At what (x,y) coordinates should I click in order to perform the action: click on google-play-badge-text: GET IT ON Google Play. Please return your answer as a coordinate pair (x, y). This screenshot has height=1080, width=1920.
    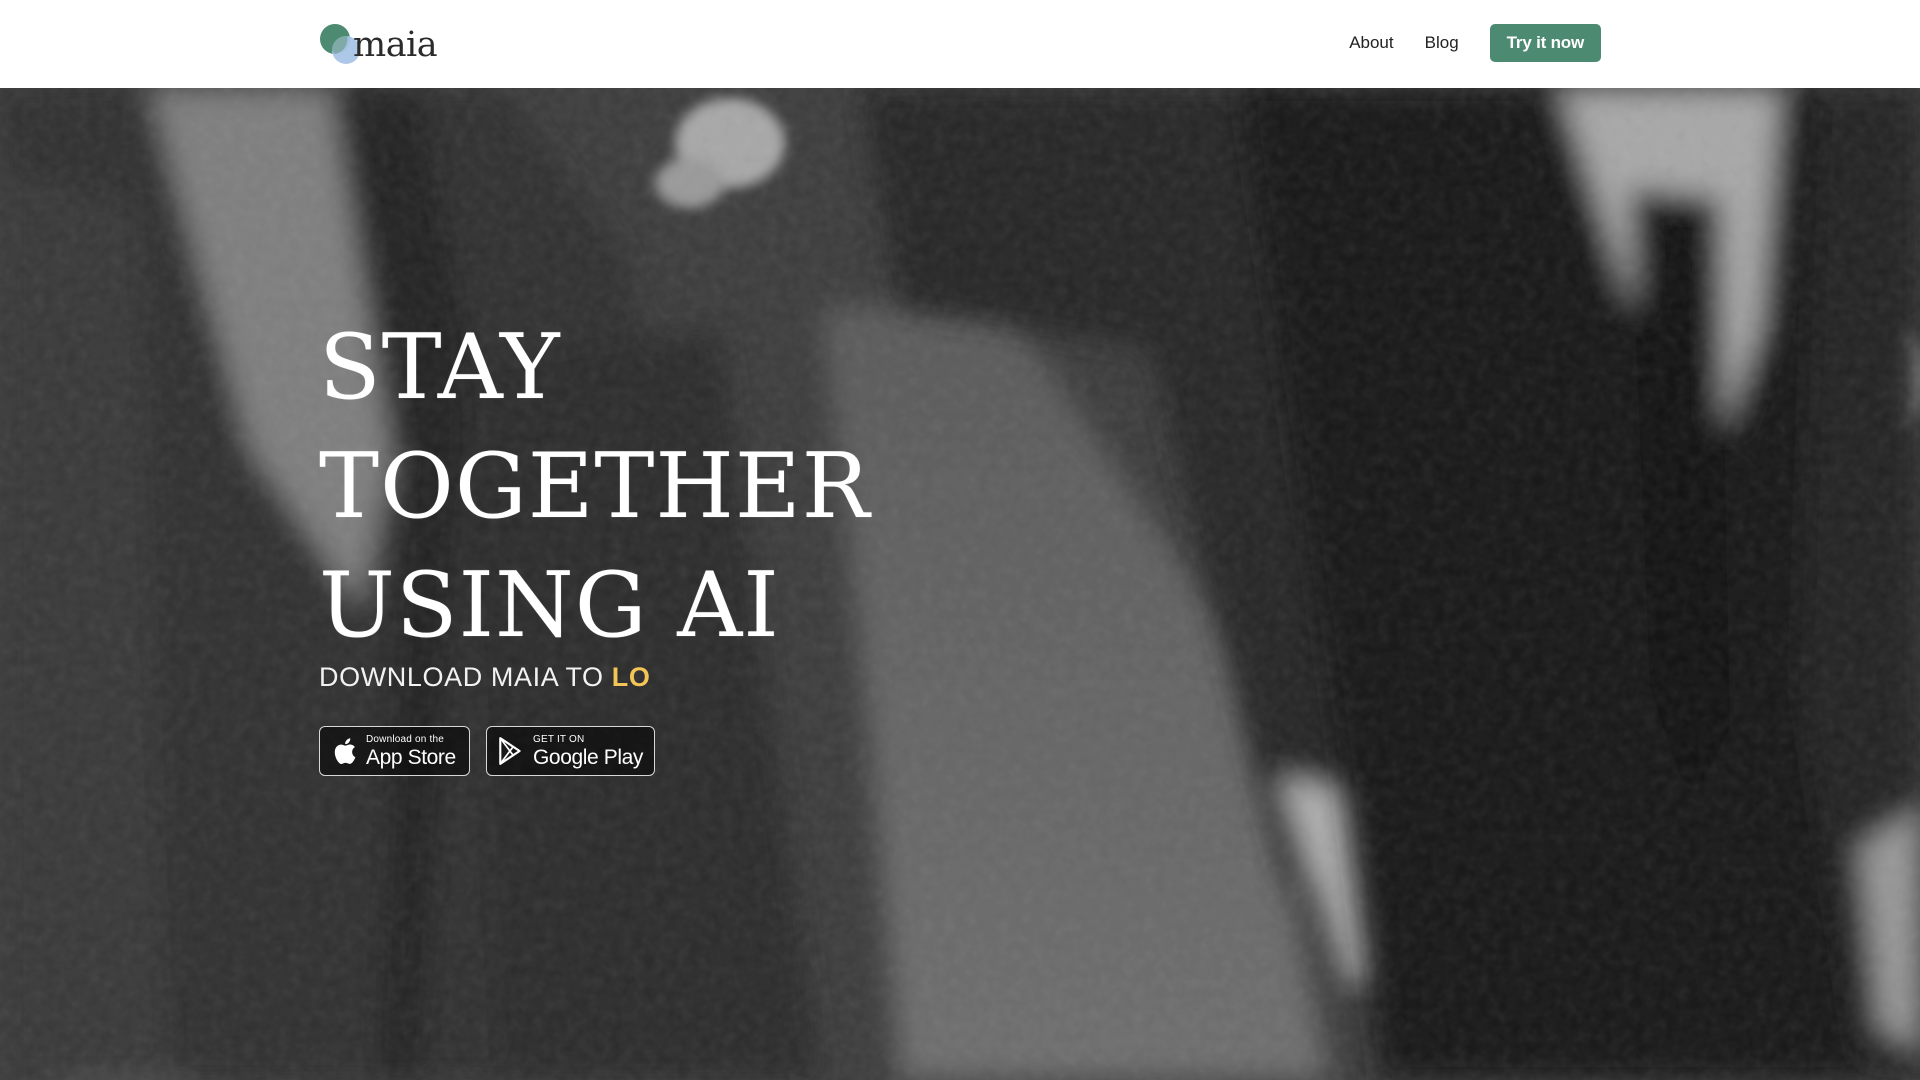
    Looking at the image, I should click on (588, 751).